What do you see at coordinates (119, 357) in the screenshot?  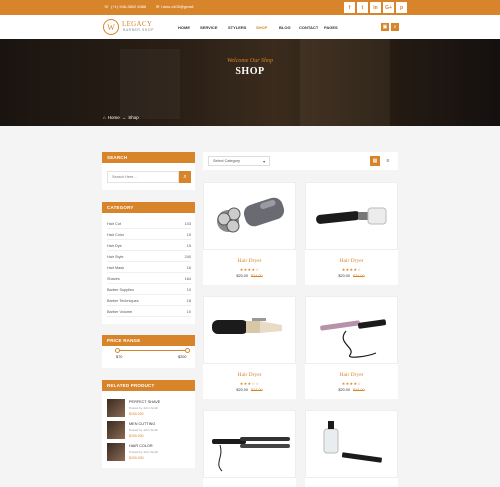 I see `price-min-label: $70` at bounding box center [119, 357].